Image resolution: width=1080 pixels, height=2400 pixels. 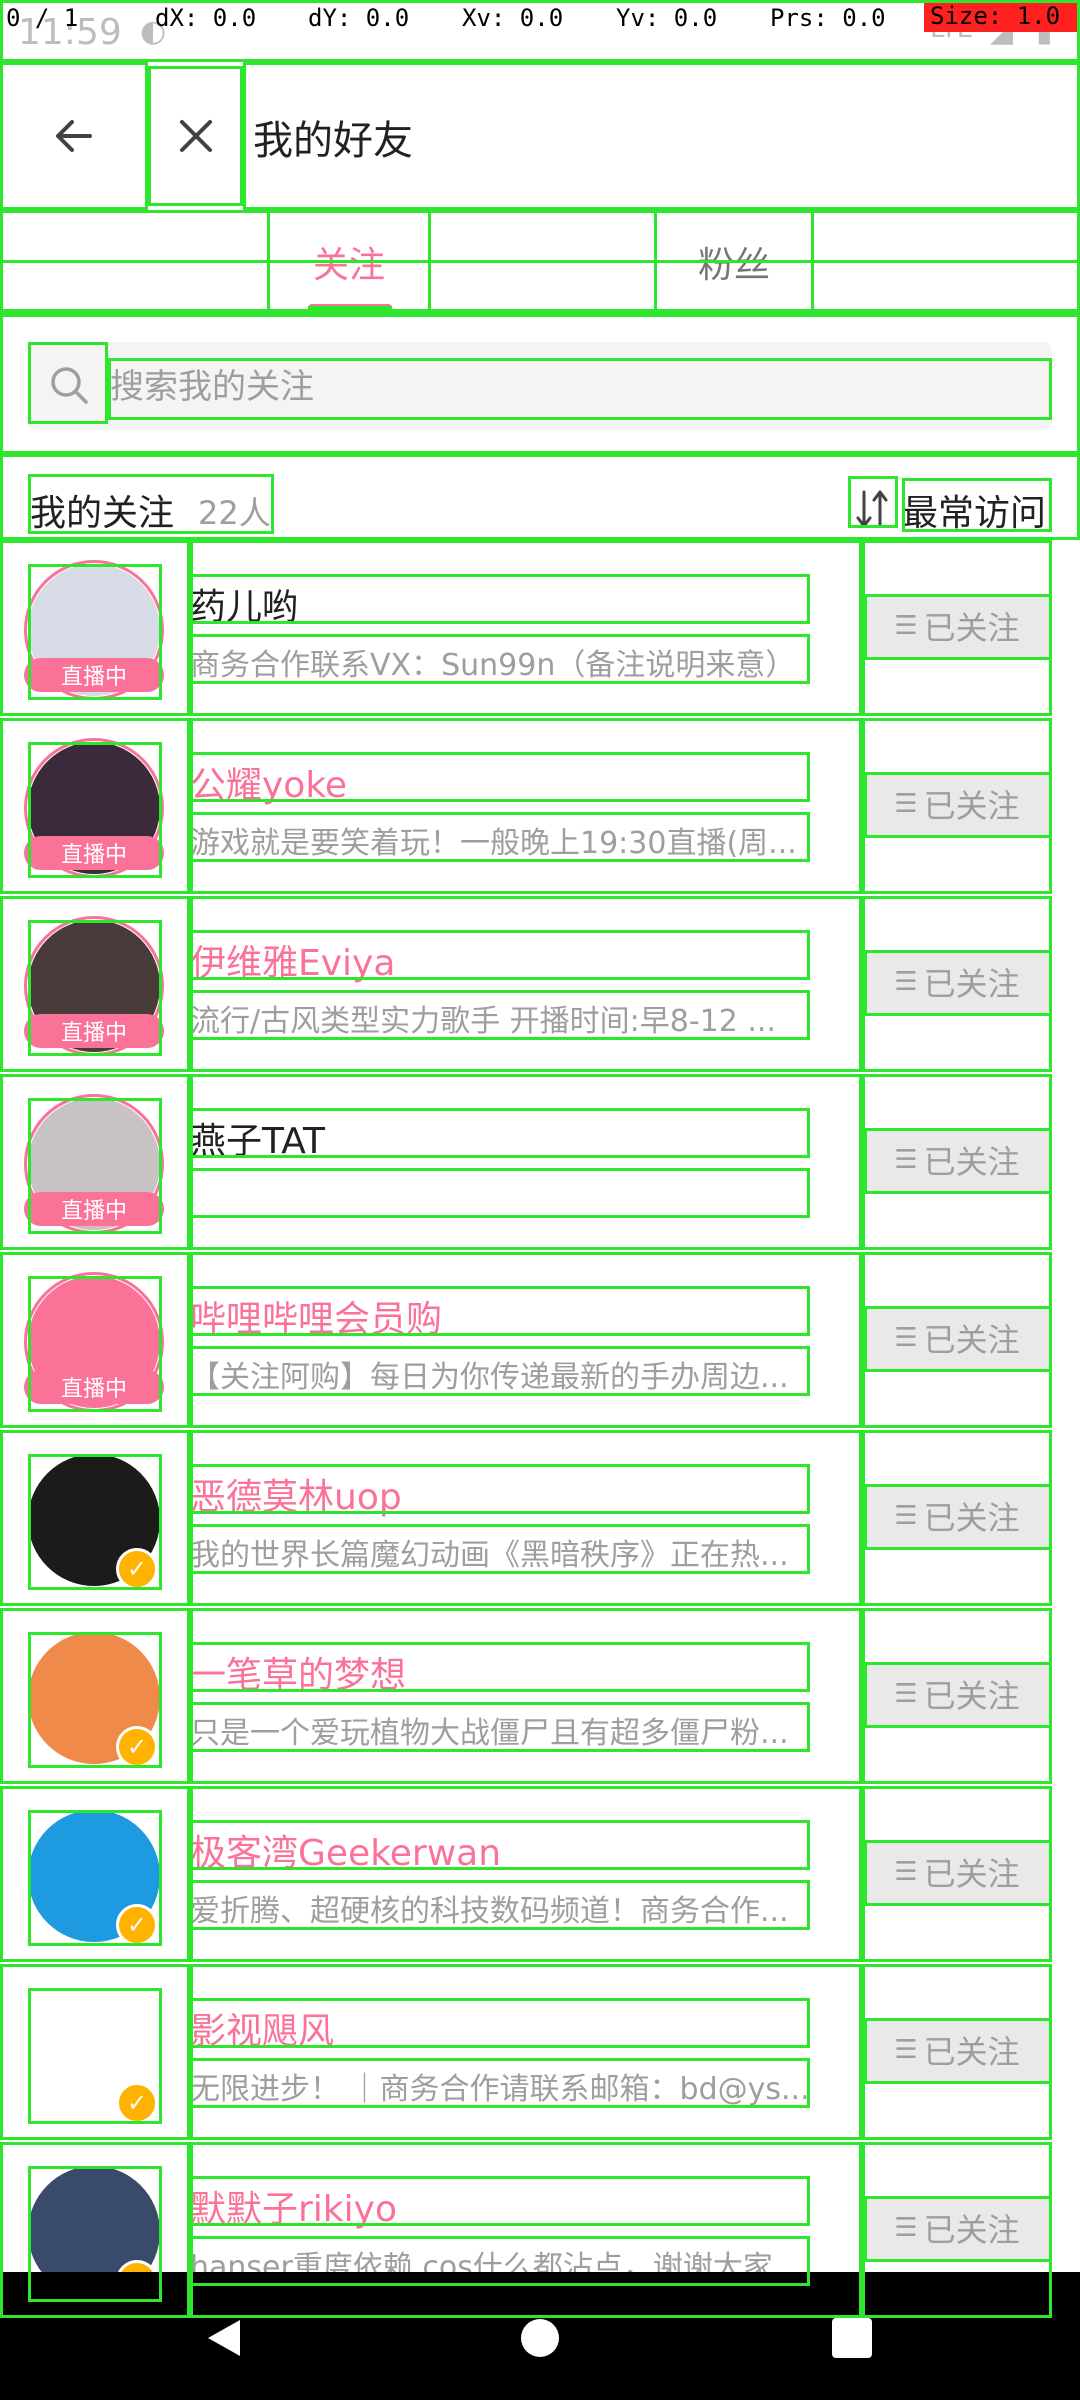 What do you see at coordinates (540, 629) in the screenshot?
I see `list-item: 直播中 药儿哟商务合作联系VX：Sun99n（备注说明来意） ☰ 已关注` at bounding box center [540, 629].